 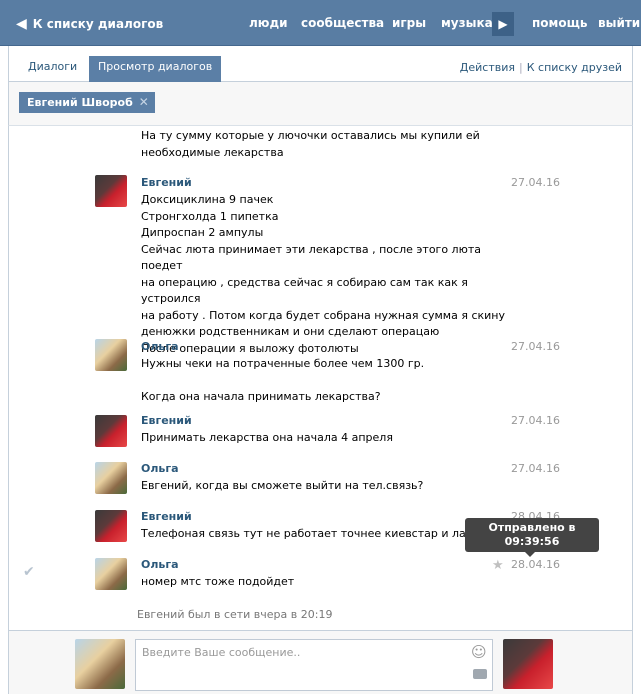 I want to click on music-play-icon: ▶, so click(x=503, y=24).